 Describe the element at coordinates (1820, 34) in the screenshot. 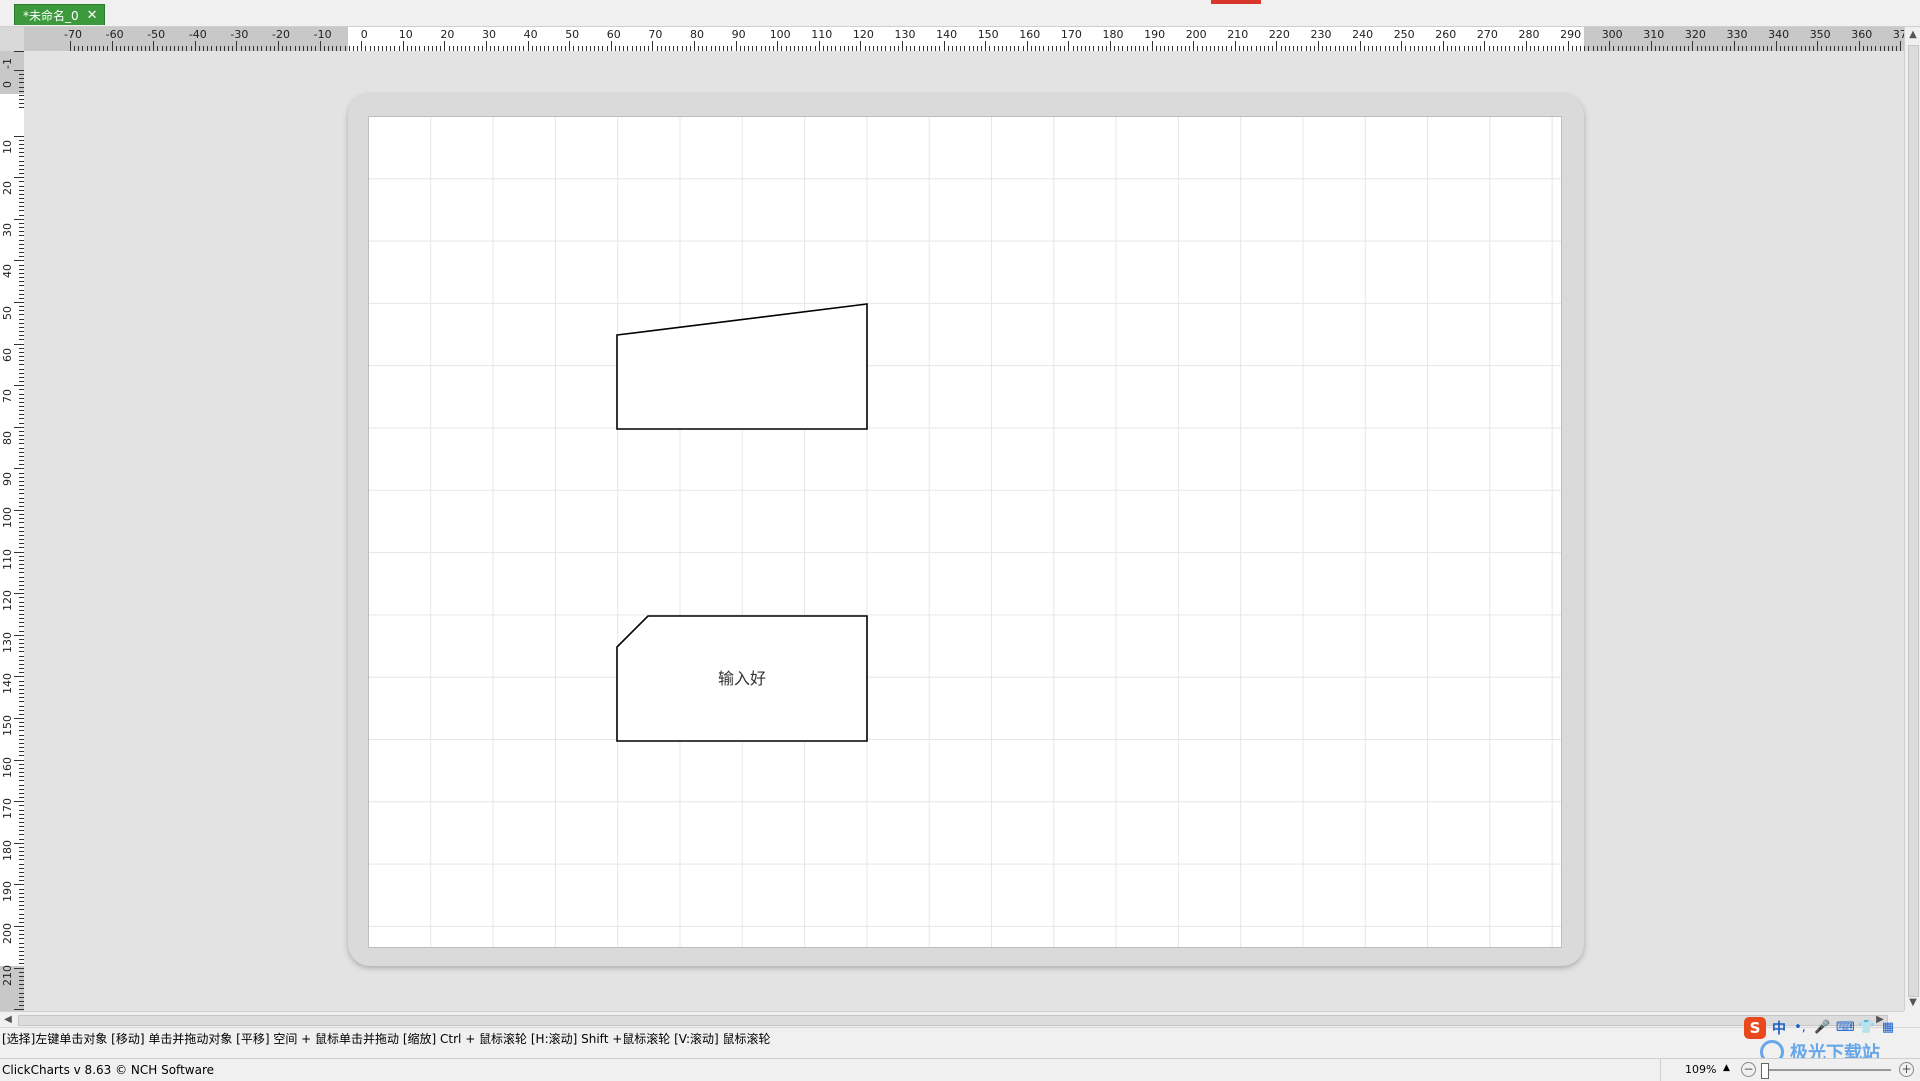

I see `ruler-label: 350` at that location.